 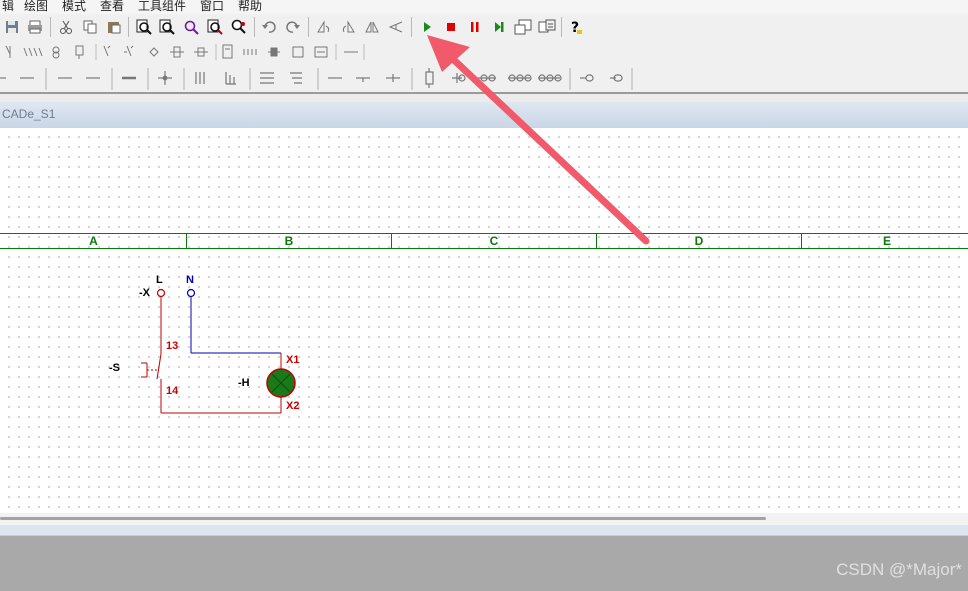 What do you see at coordinates (144, 293) in the screenshot?
I see `terminal-label: -X` at bounding box center [144, 293].